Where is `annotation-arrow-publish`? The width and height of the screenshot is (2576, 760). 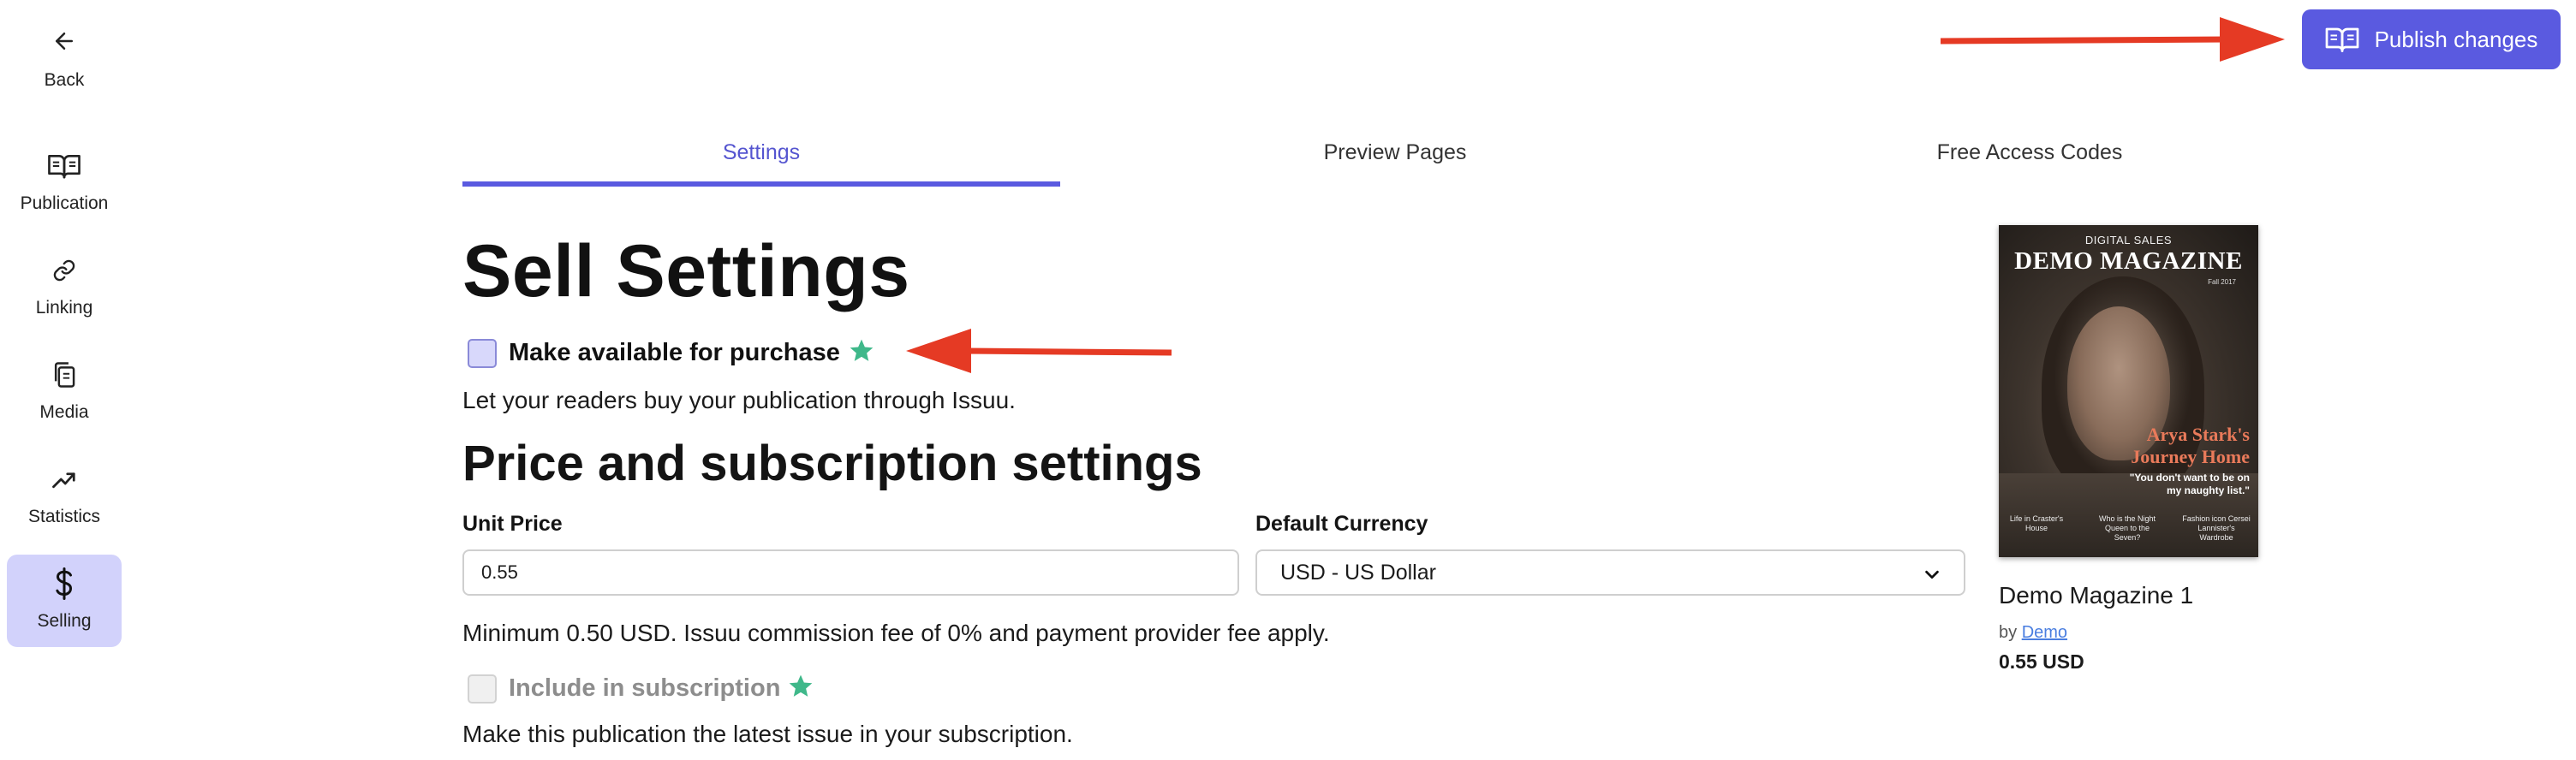
annotation-arrow-publish is located at coordinates (2112, 40).